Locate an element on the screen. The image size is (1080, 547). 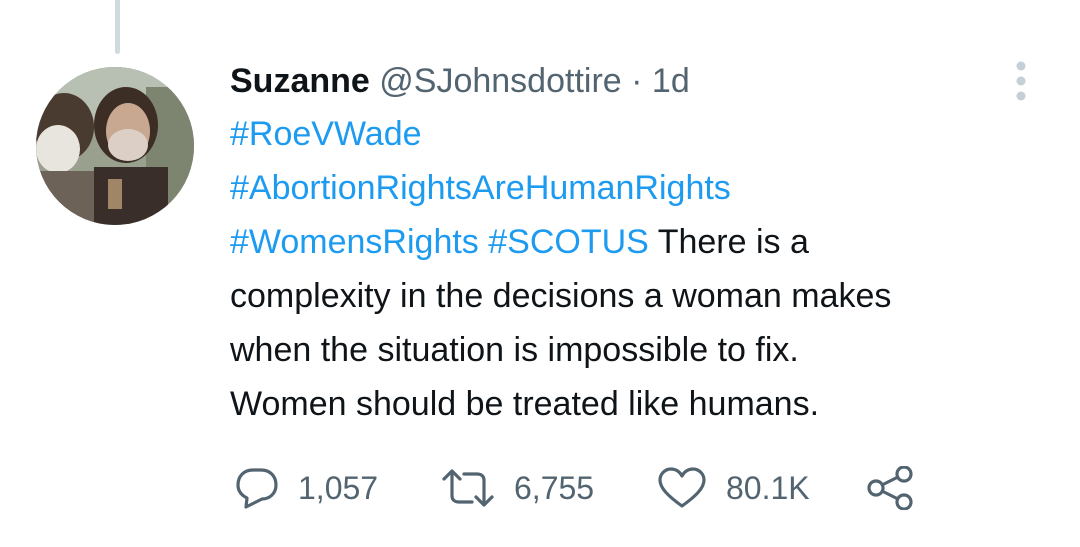
tweet-text-line: when the situation is impossible to fix. is located at coordinates (630, 350).